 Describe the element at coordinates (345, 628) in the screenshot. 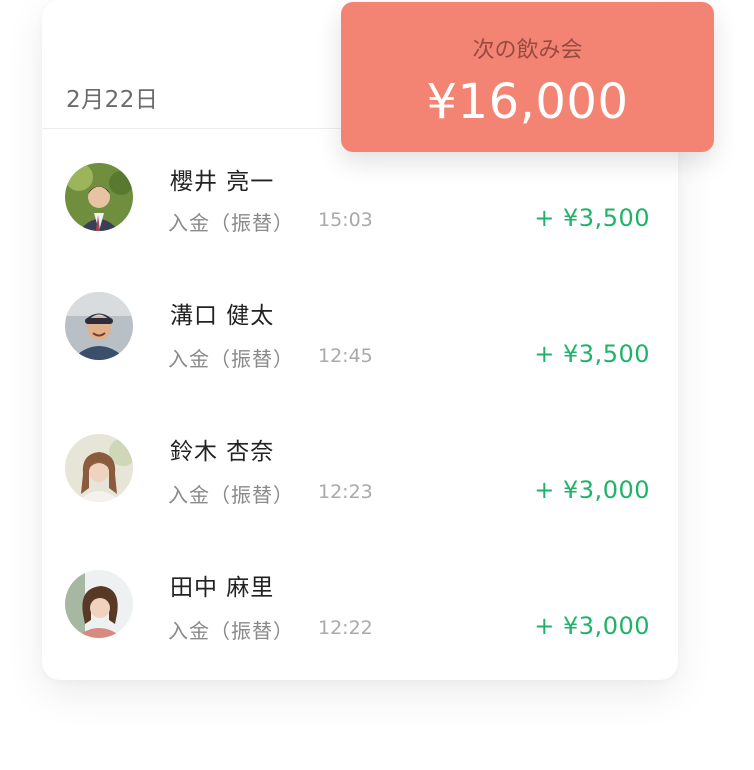

I see `transaction-time: 12:22` at that location.